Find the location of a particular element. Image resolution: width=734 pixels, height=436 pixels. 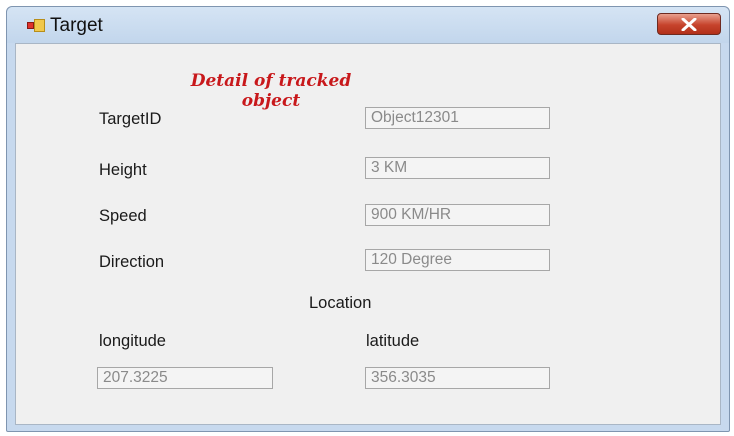

close-button is located at coordinates (689, 24).